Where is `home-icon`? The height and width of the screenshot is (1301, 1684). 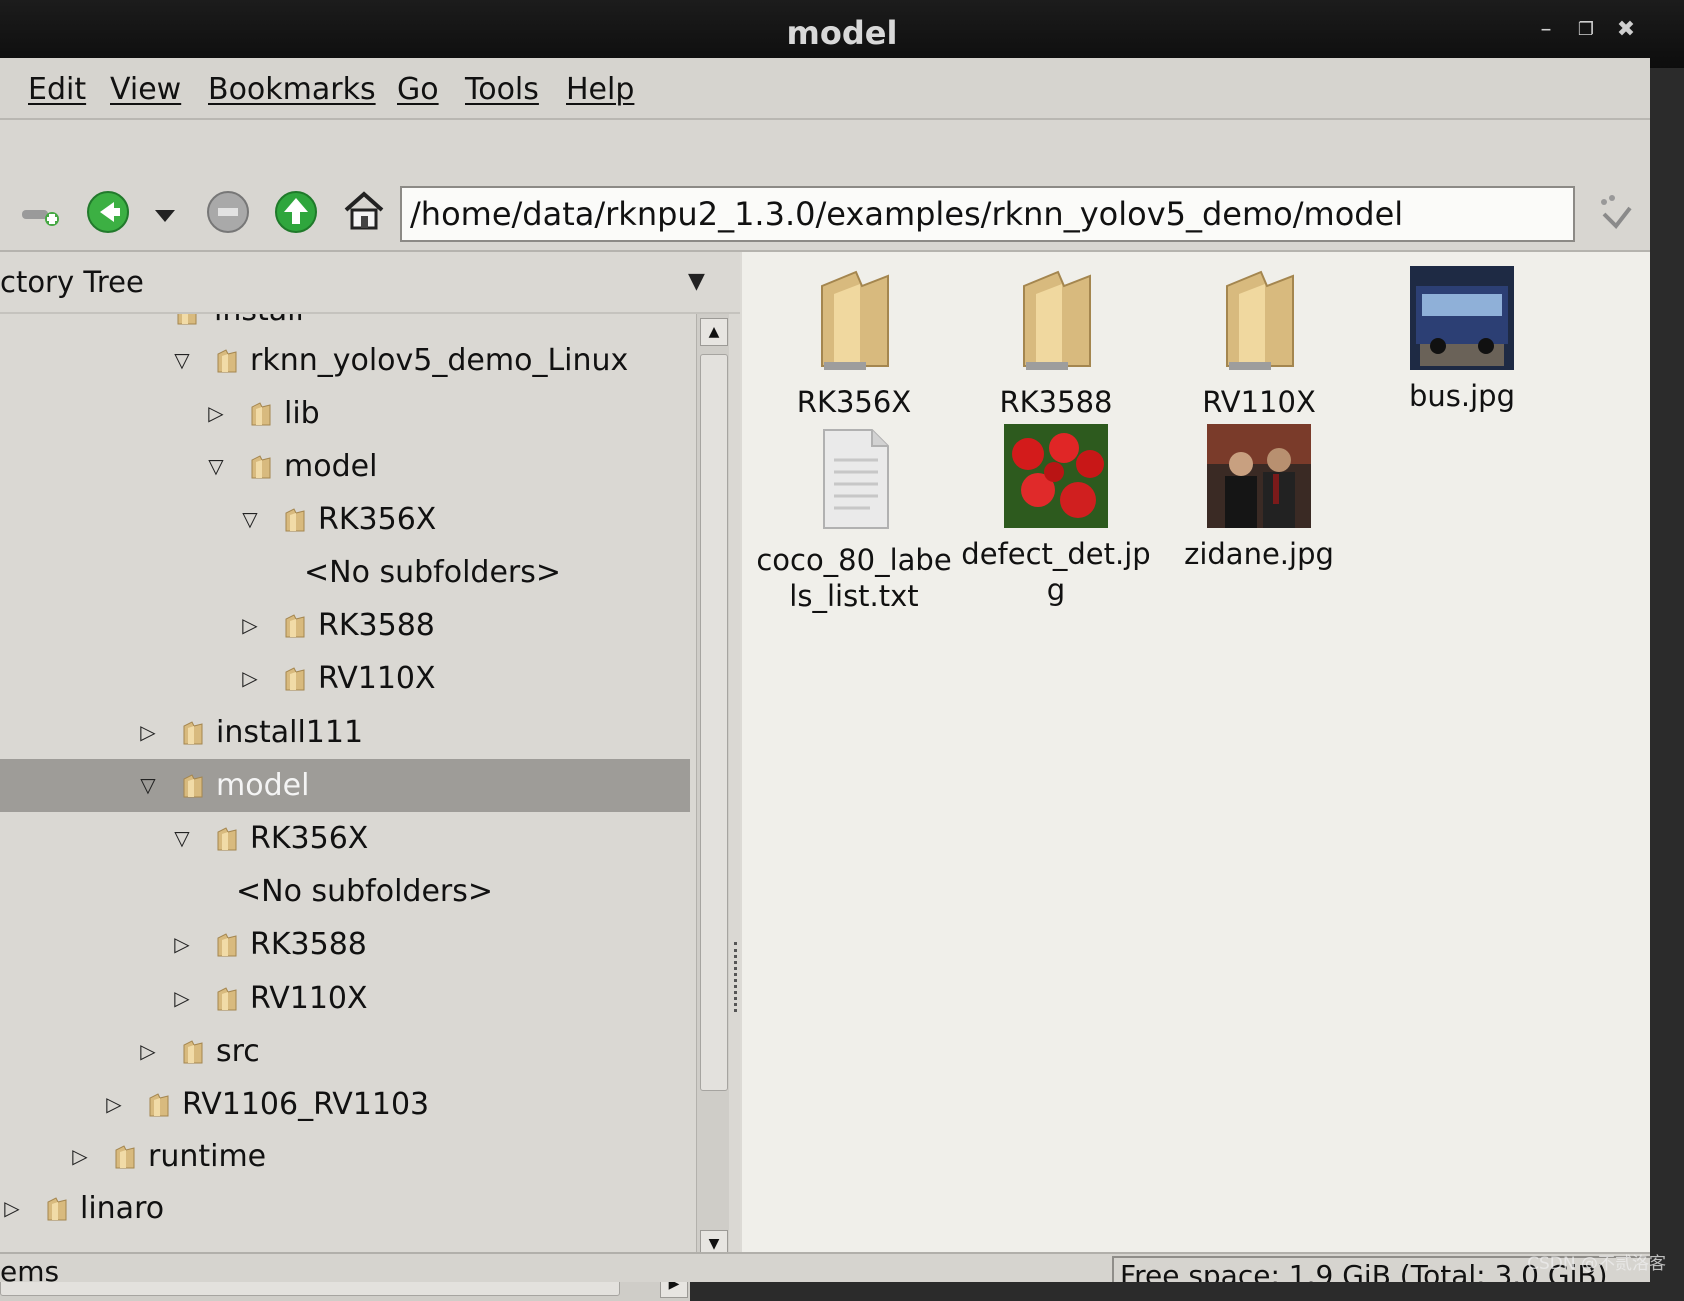
home-icon is located at coordinates (364, 210).